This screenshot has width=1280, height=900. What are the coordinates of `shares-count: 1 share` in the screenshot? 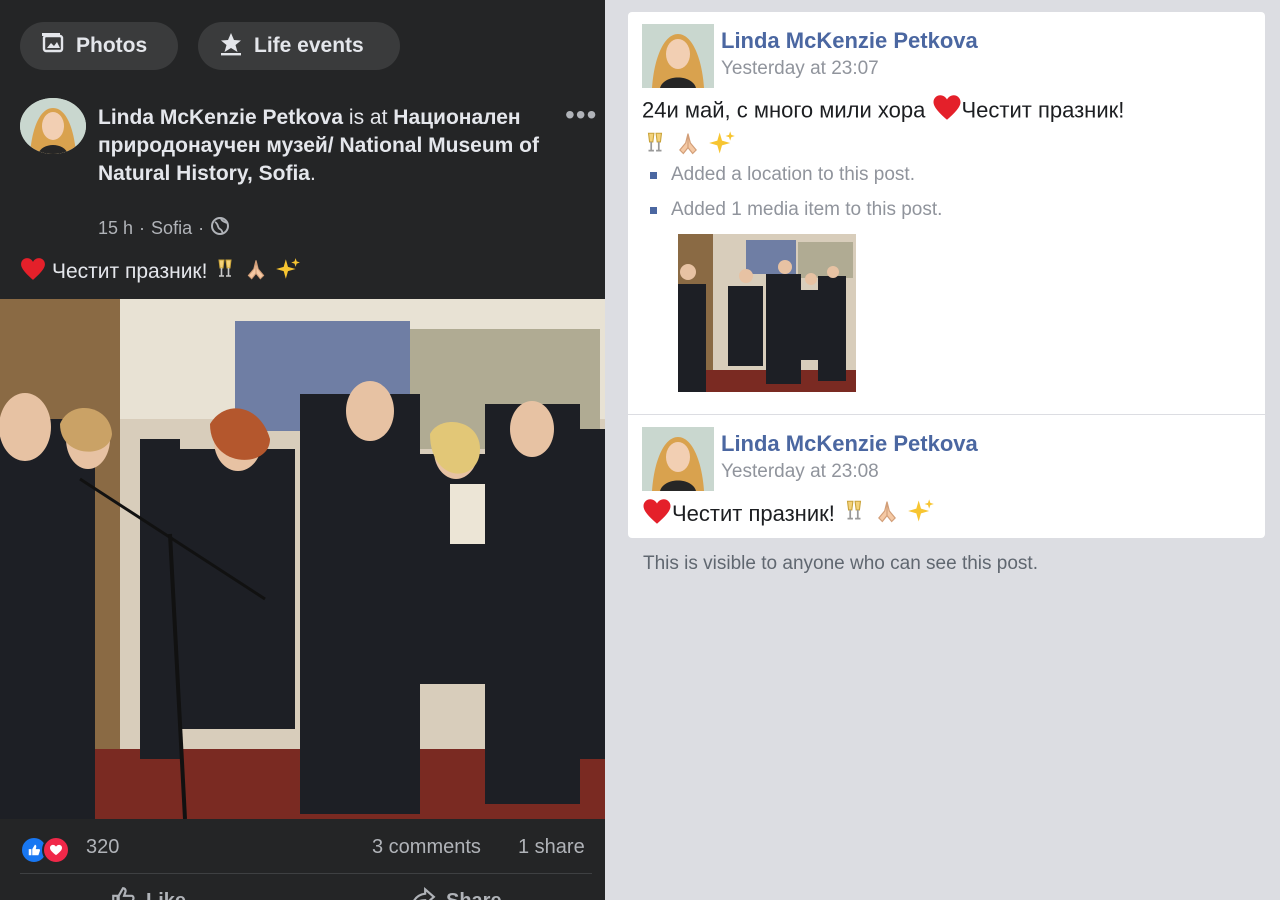 It's located at (551, 847).